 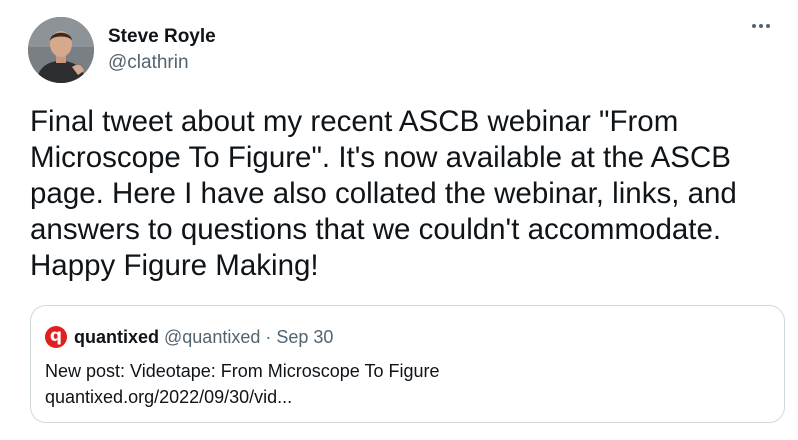 I want to click on quantixed-logo-icon: q, so click(x=56, y=337).